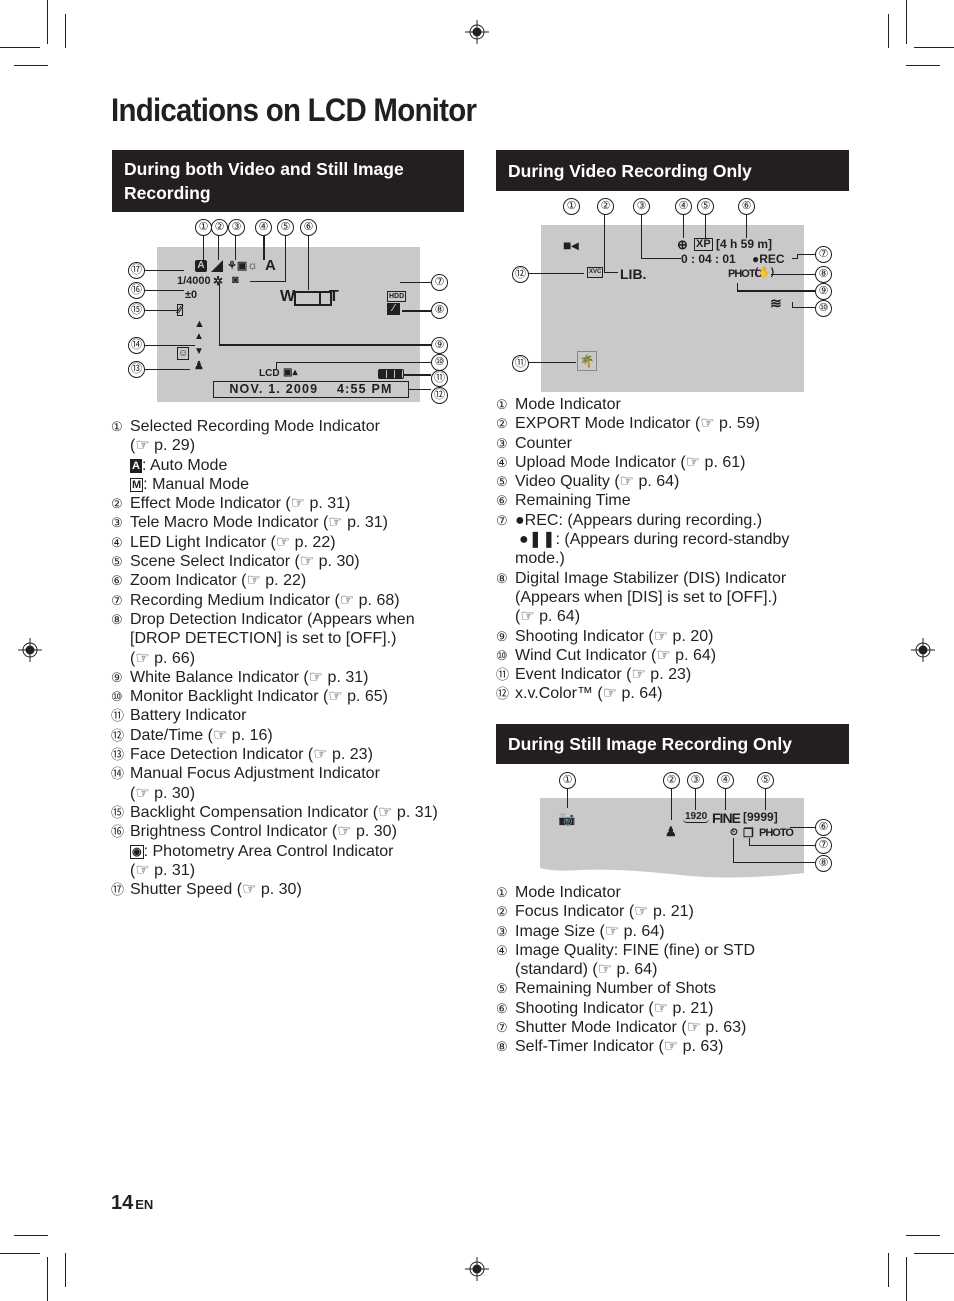 The width and height of the screenshot is (954, 1301). What do you see at coordinates (672, 170) in the screenshot?
I see `section-header-video: During Video Recording Only` at bounding box center [672, 170].